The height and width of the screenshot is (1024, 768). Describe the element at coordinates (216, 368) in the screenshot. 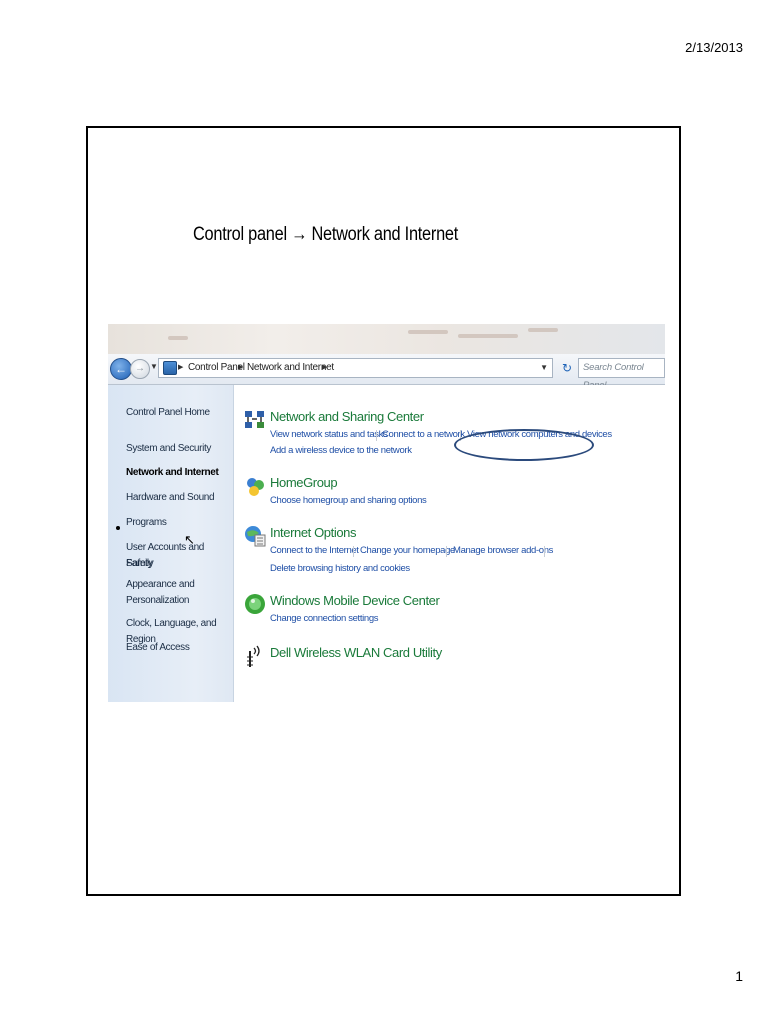

I see `breadcrumb-control-panel: Control Panel` at that location.